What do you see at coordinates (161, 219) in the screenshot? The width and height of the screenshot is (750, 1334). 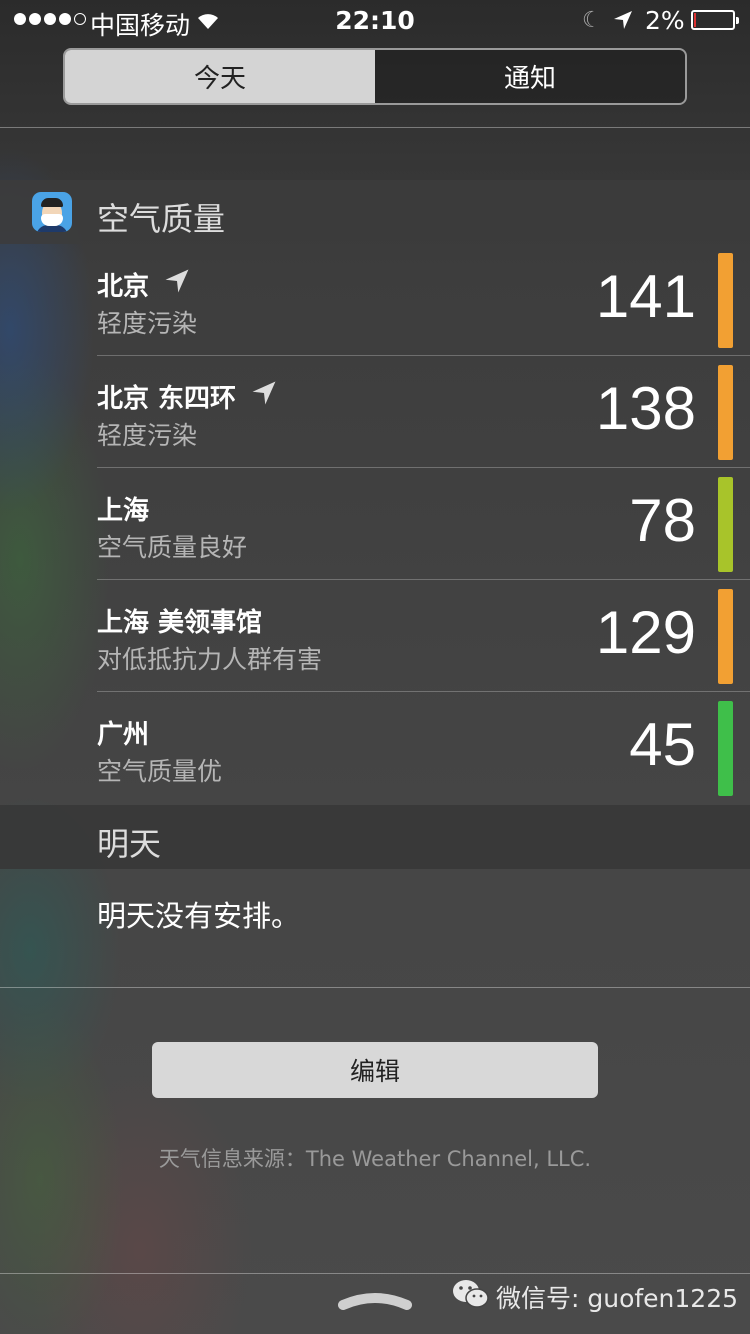 I see `widget-title: 空气质量` at bounding box center [161, 219].